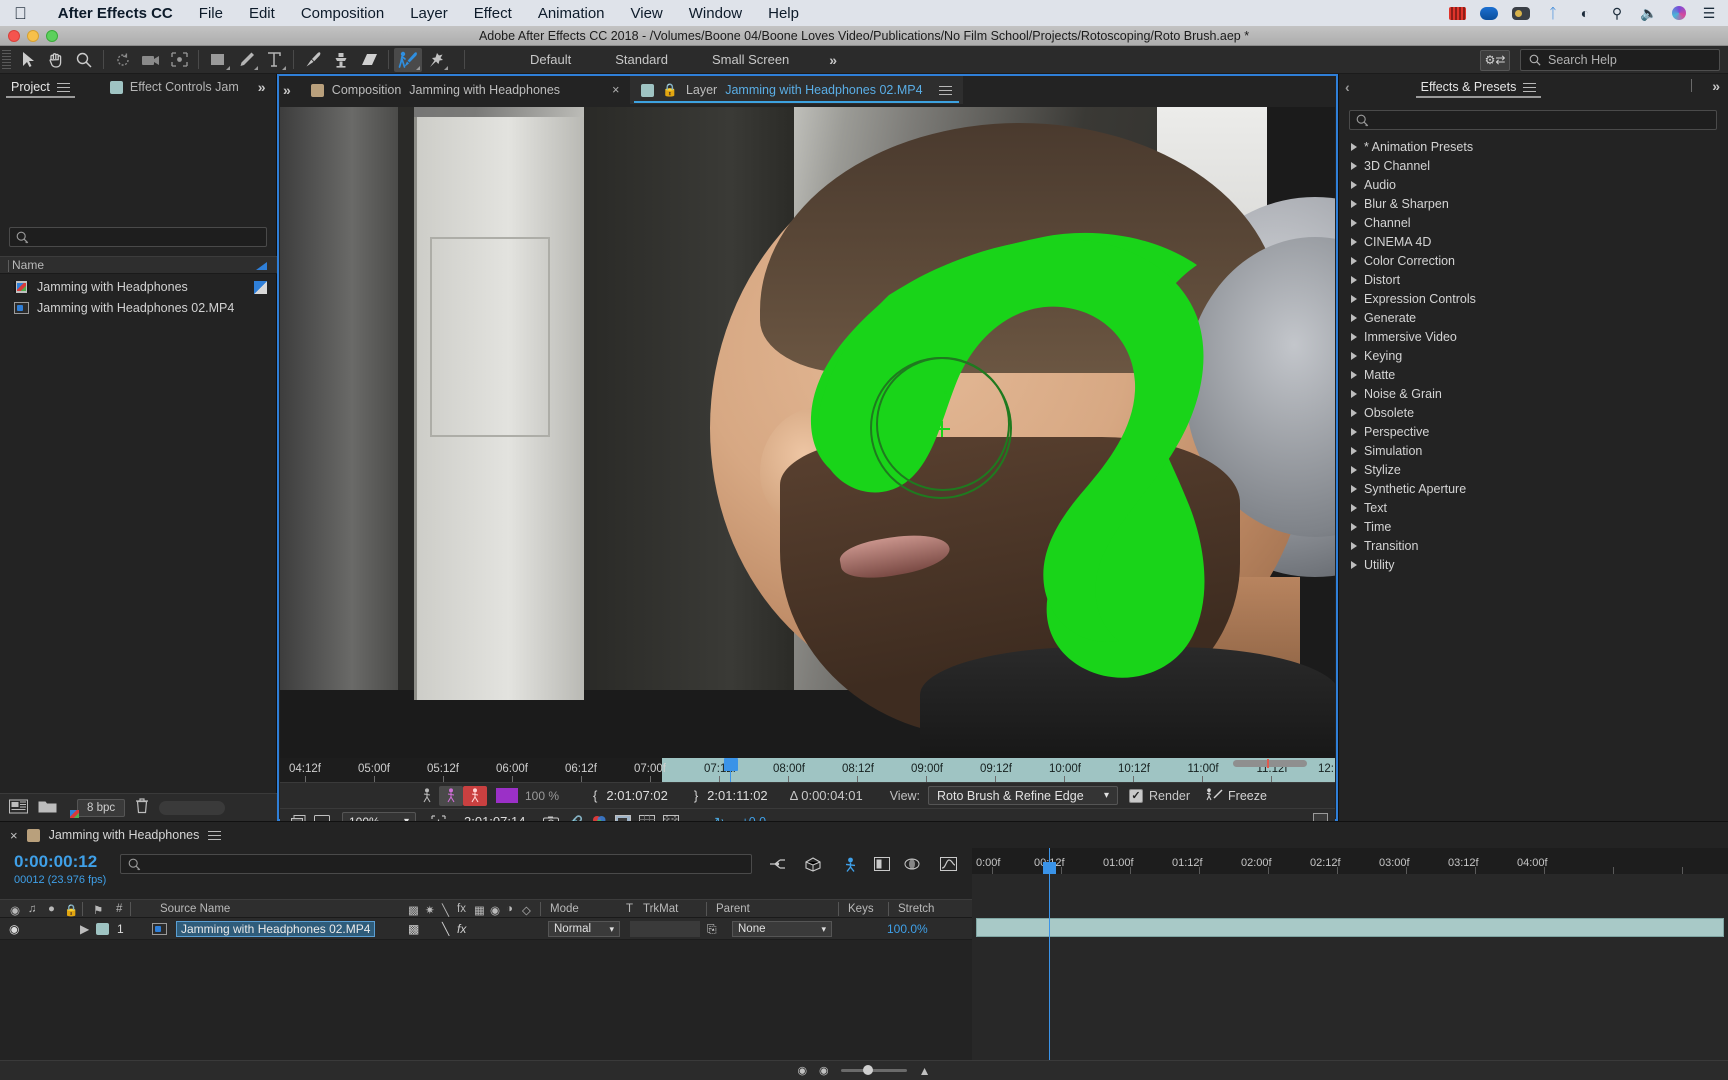 The width and height of the screenshot is (1728, 1080). What do you see at coordinates (1533, 184) in the screenshot?
I see `effects-category-audio: Audio` at bounding box center [1533, 184].